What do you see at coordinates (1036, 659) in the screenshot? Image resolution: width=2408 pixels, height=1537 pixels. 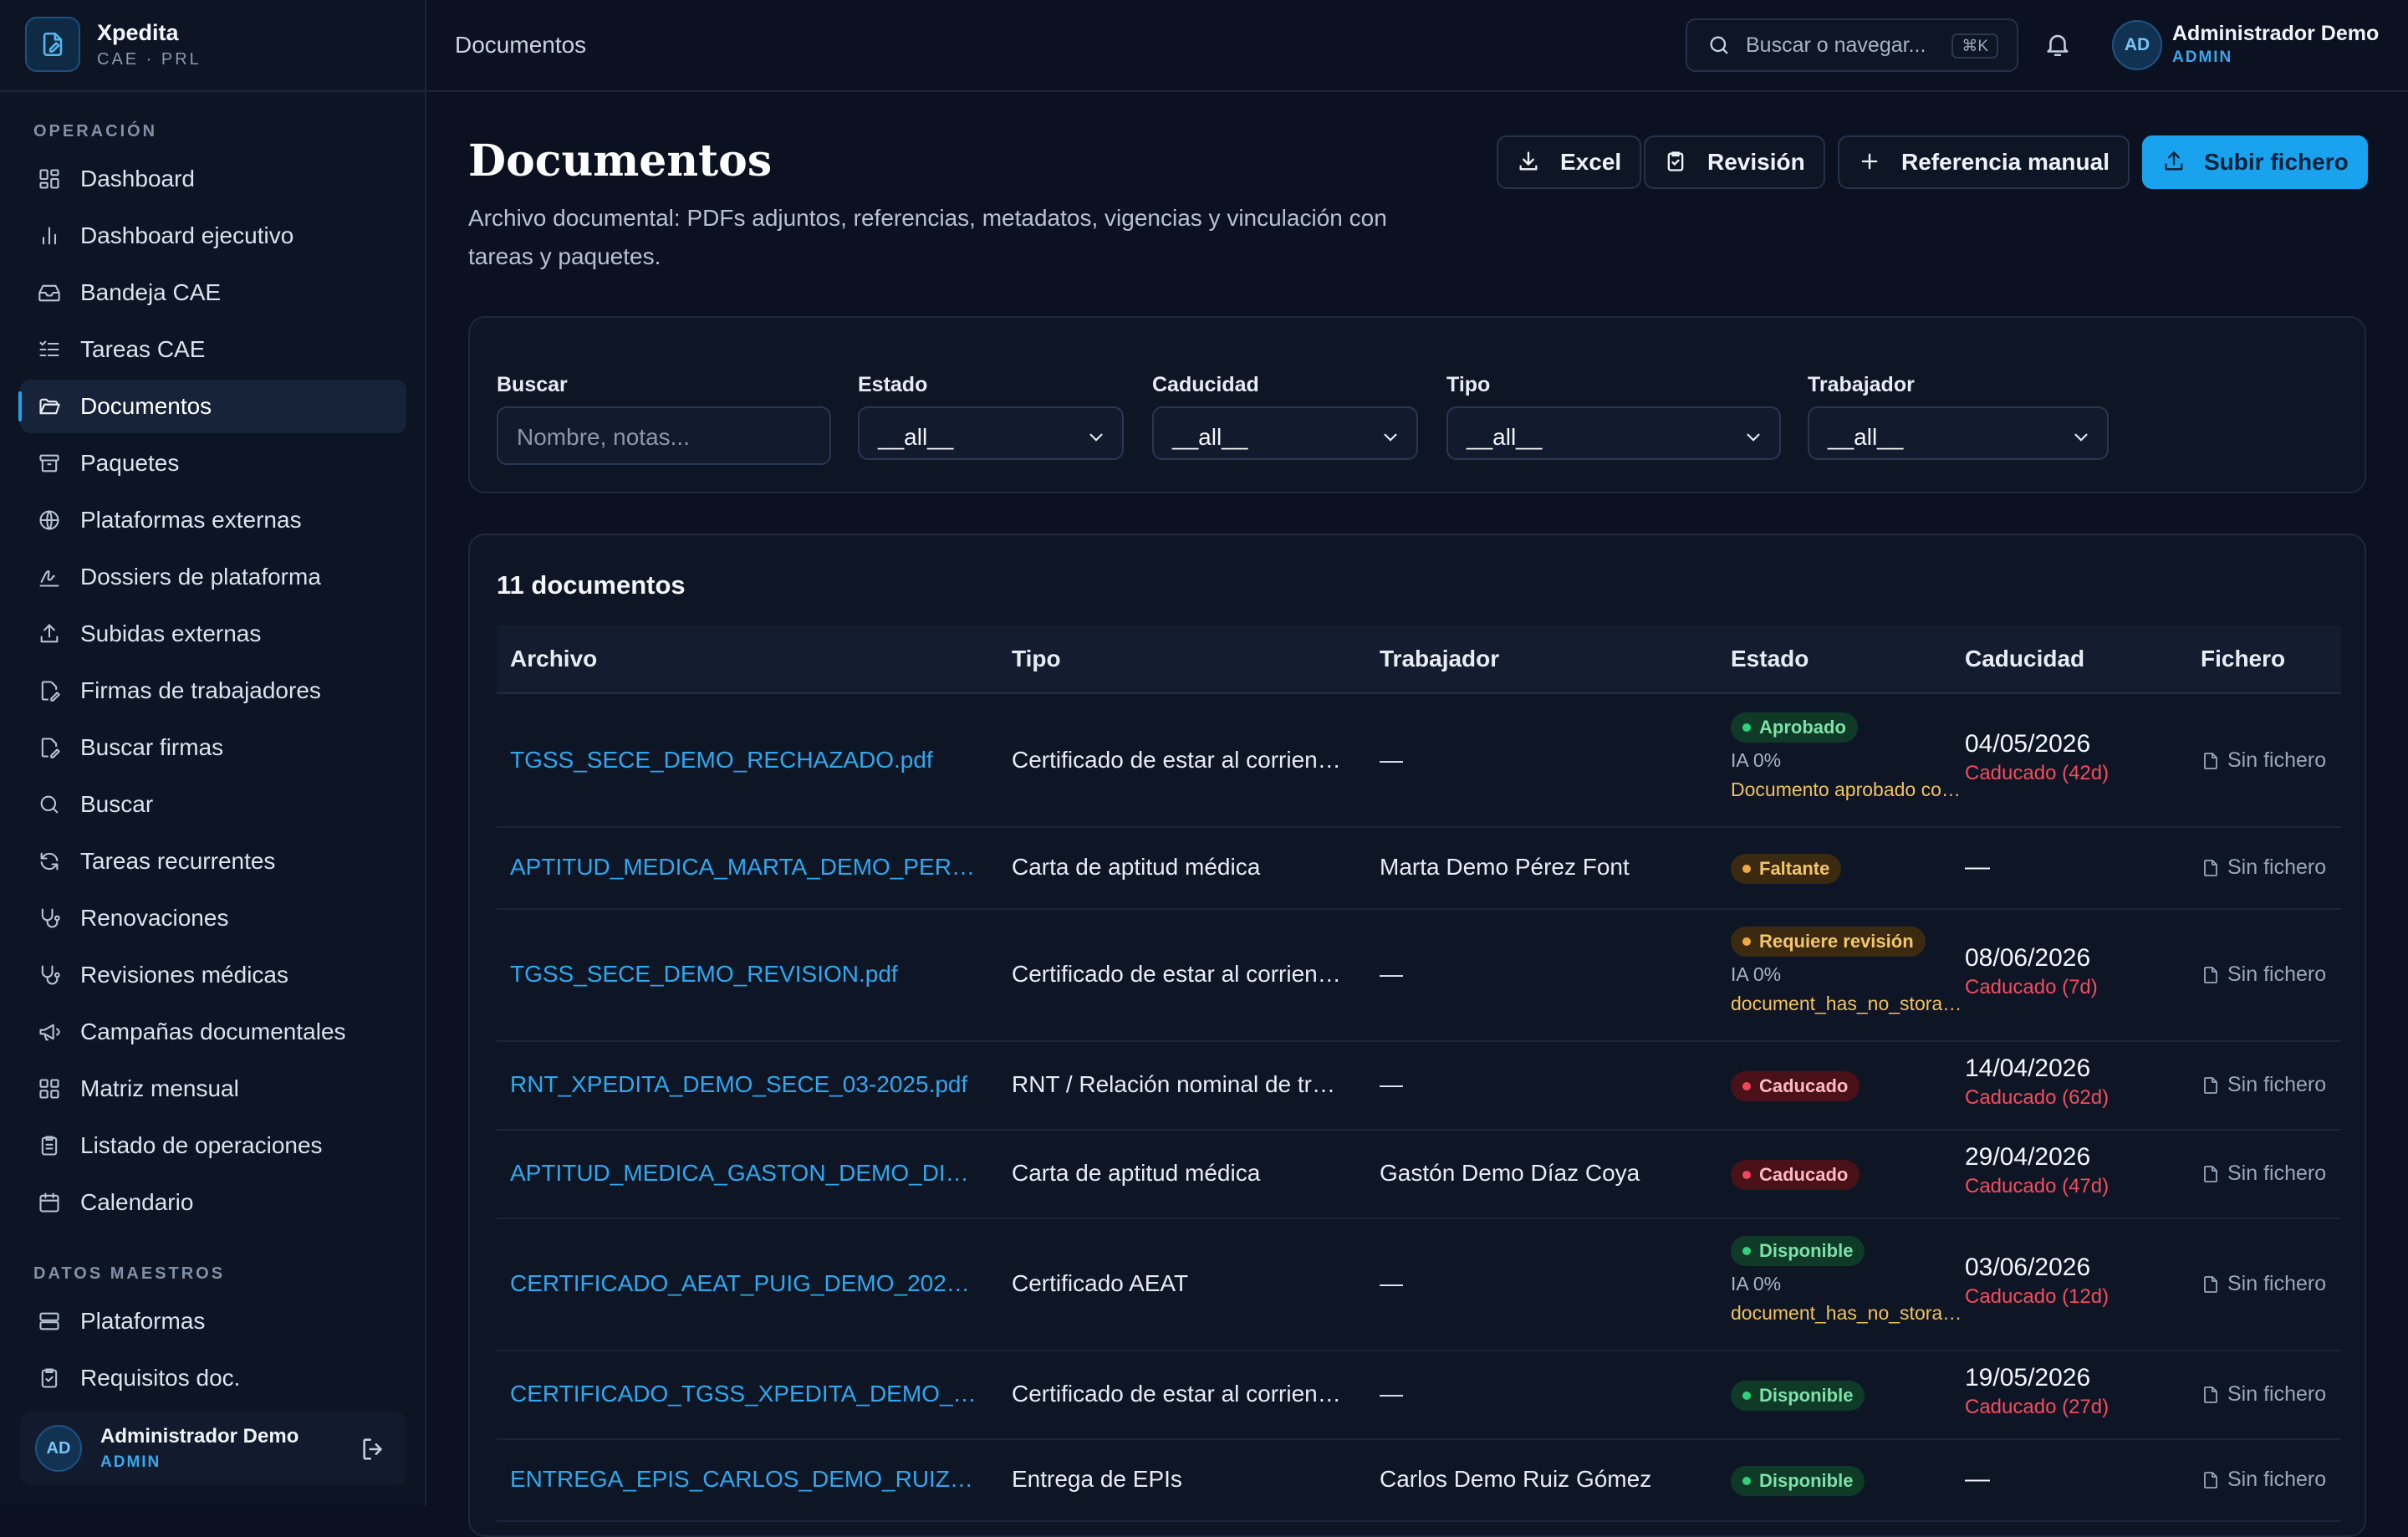 I see `column-header-tipo: Tipo` at bounding box center [1036, 659].